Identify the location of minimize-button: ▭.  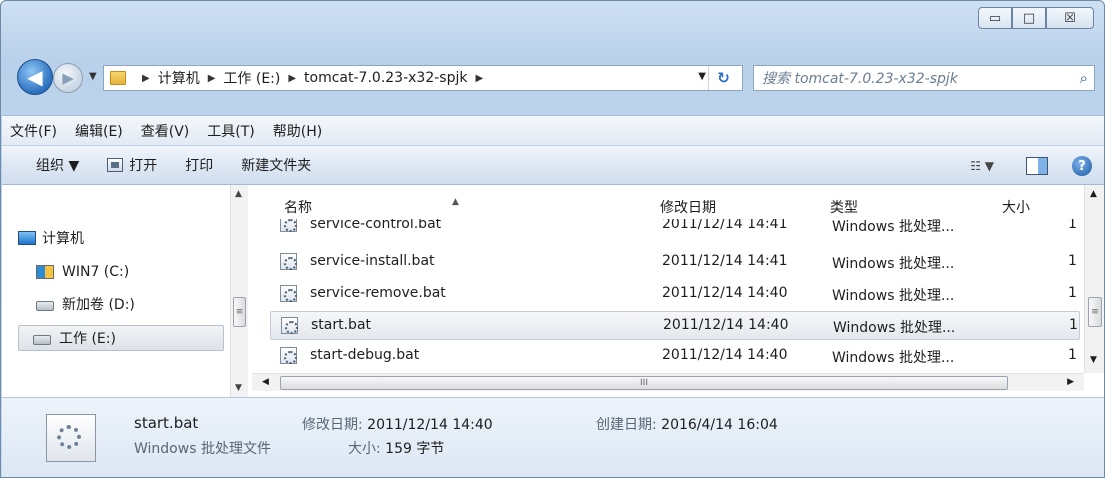
(995, 18).